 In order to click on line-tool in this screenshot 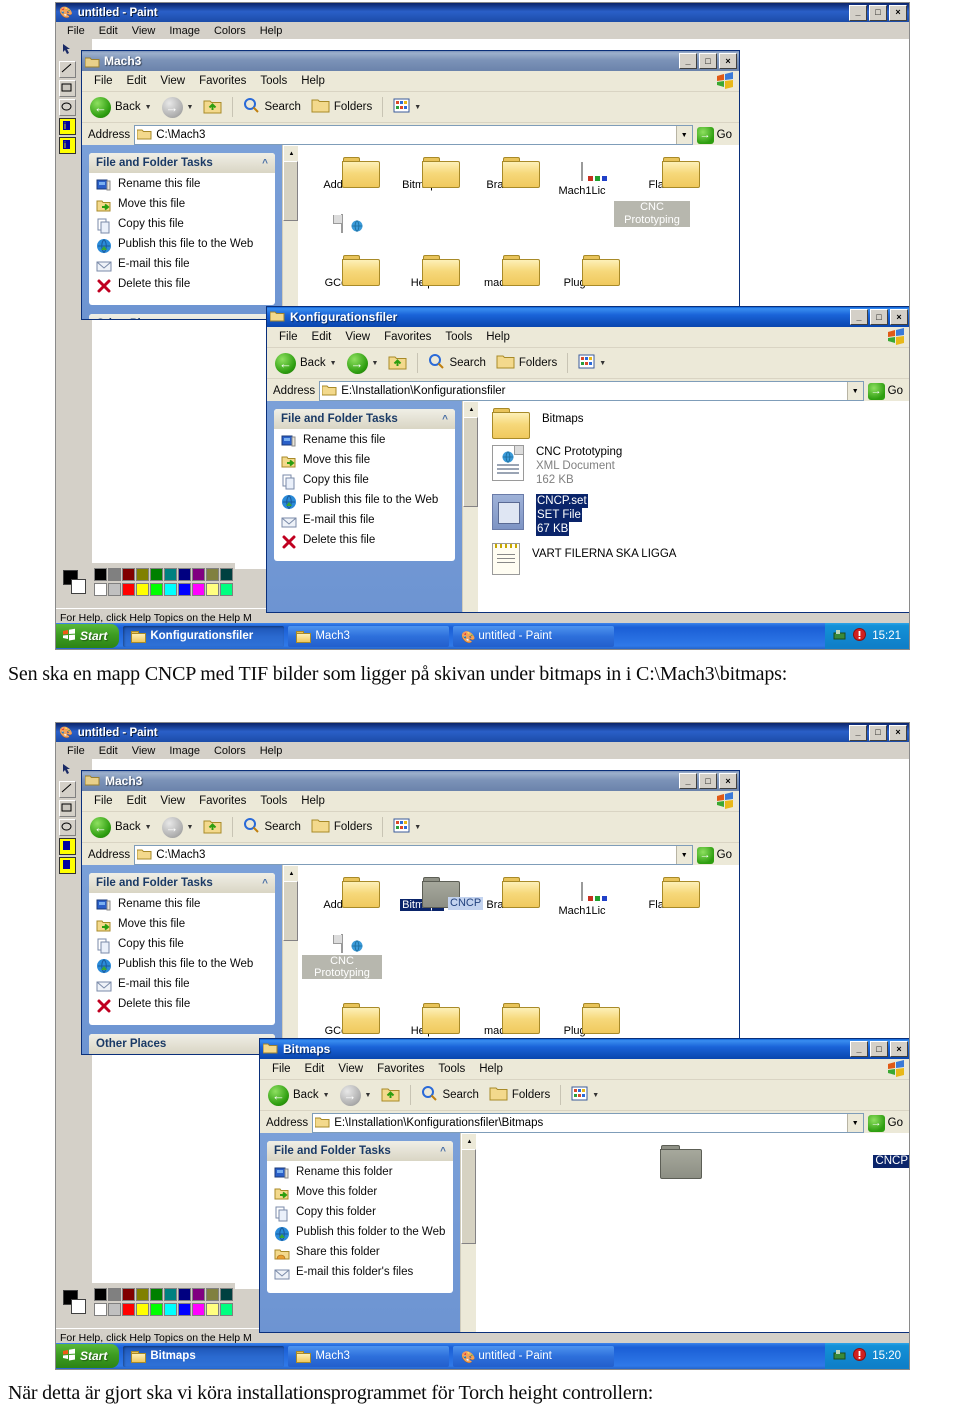, I will do `click(67, 789)`.